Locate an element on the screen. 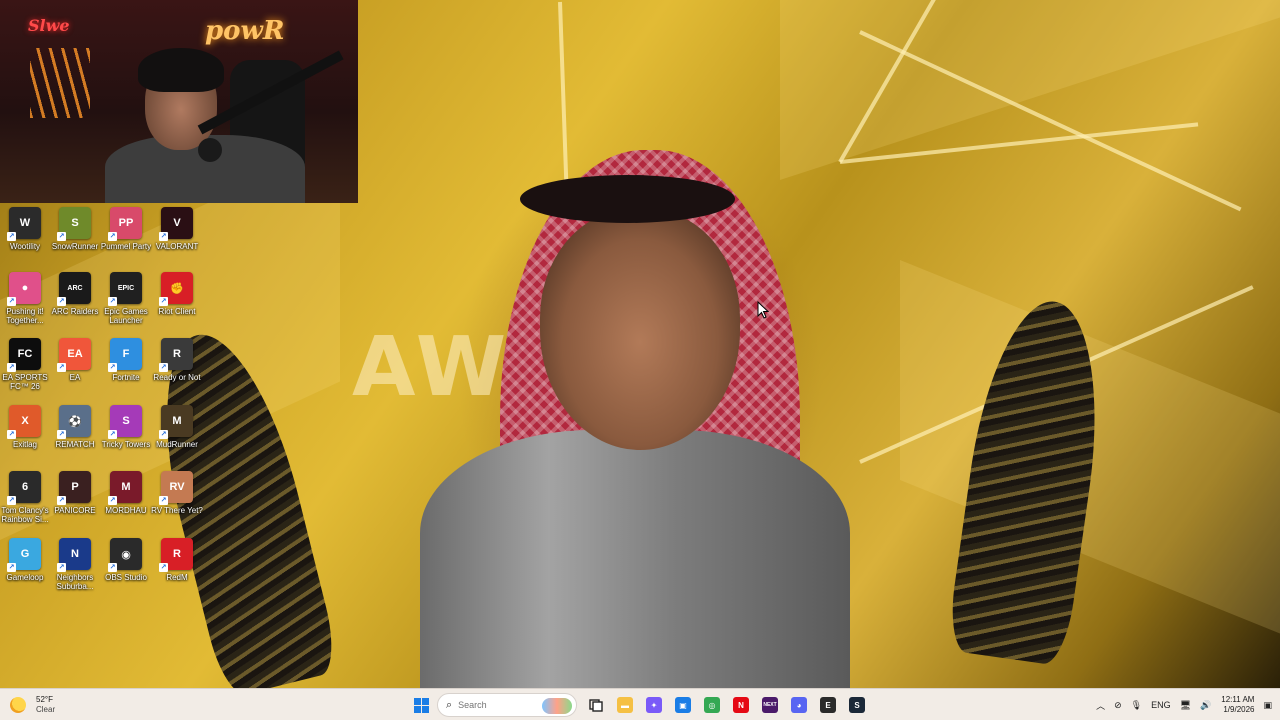  clock-date: 1/9/2026 is located at coordinates (1239, 709).